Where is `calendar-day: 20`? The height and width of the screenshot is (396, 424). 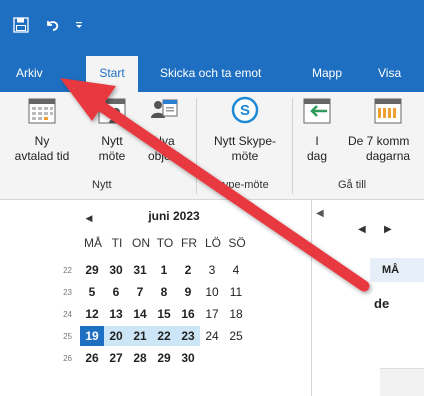
calendar-day: 20 is located at coordinates (116, 336).